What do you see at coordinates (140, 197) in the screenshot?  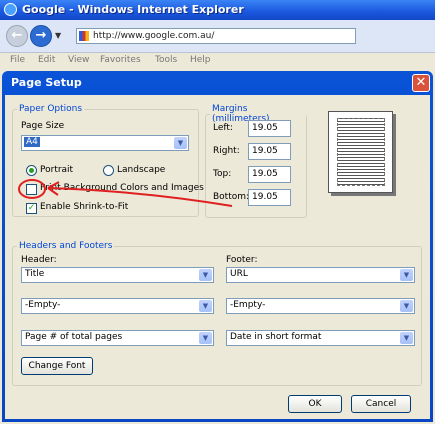 I see `annotation-arrow-line` at bounding box center [140, 197].